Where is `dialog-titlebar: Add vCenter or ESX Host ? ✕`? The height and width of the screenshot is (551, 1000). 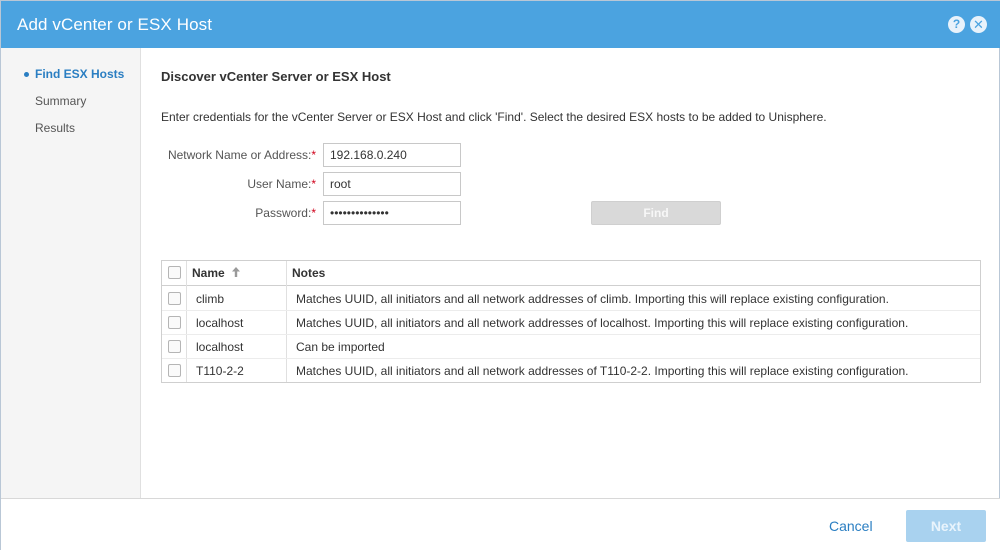
dialog-titlebar: Add vCenter or ESX Host ? ✕ is located at coordinates (500, 24).